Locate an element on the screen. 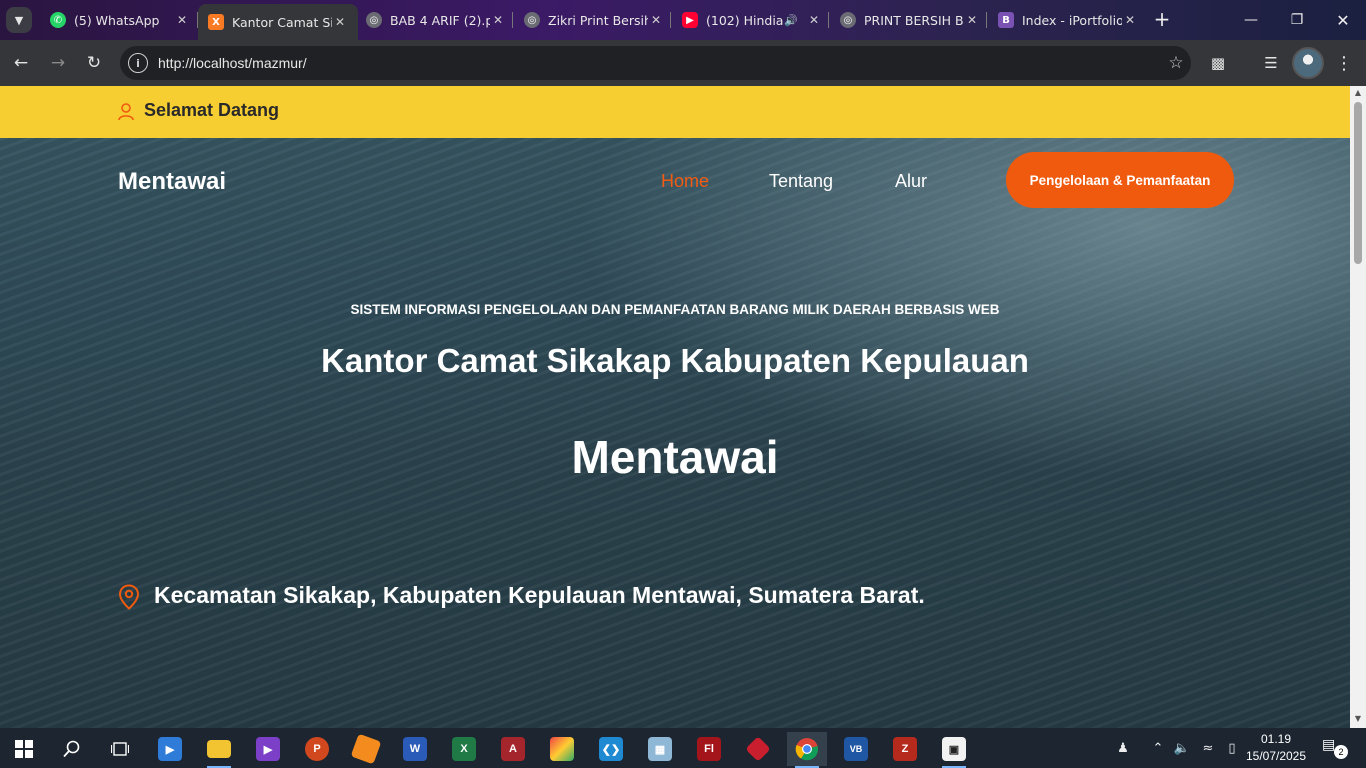  page-scrollbar: ▲ ▼ is located at coordinates (1358, 407).